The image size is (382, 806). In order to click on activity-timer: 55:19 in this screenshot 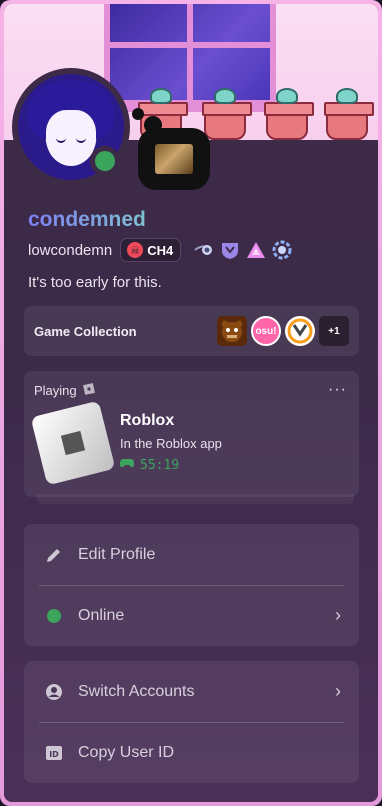, I will do `click(171, 465)`.